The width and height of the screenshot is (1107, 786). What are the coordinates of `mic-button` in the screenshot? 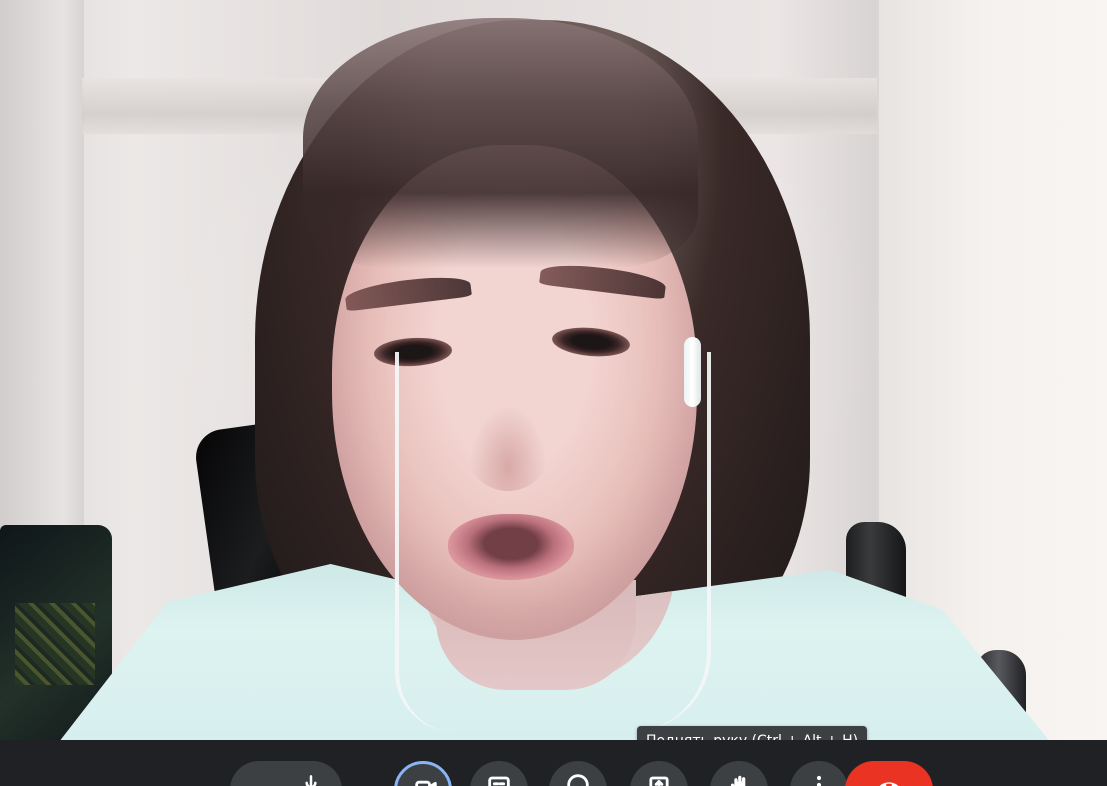 It's located at (286, 773).